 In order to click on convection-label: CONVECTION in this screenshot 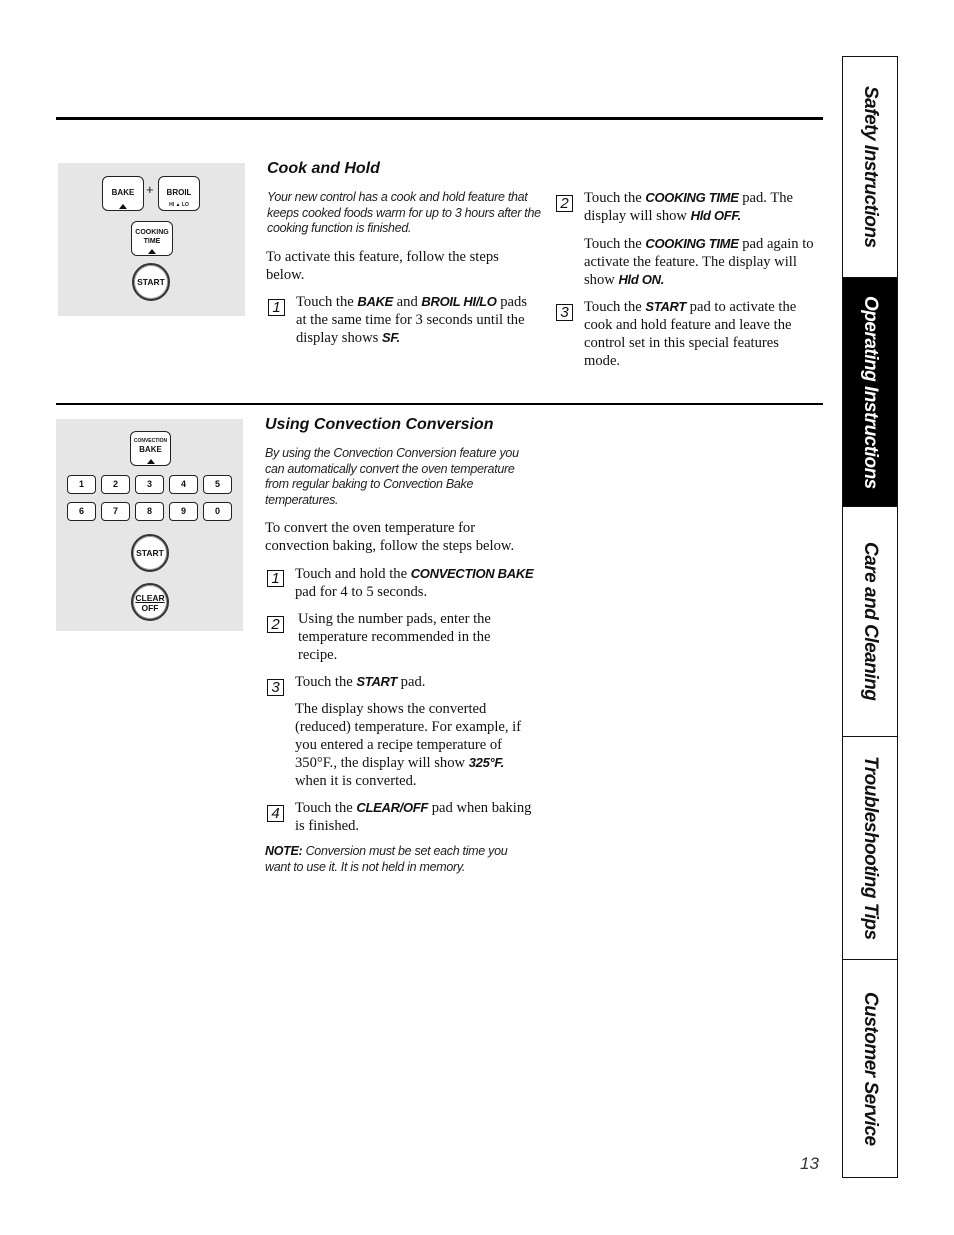, I will do `click(150, 441)`.